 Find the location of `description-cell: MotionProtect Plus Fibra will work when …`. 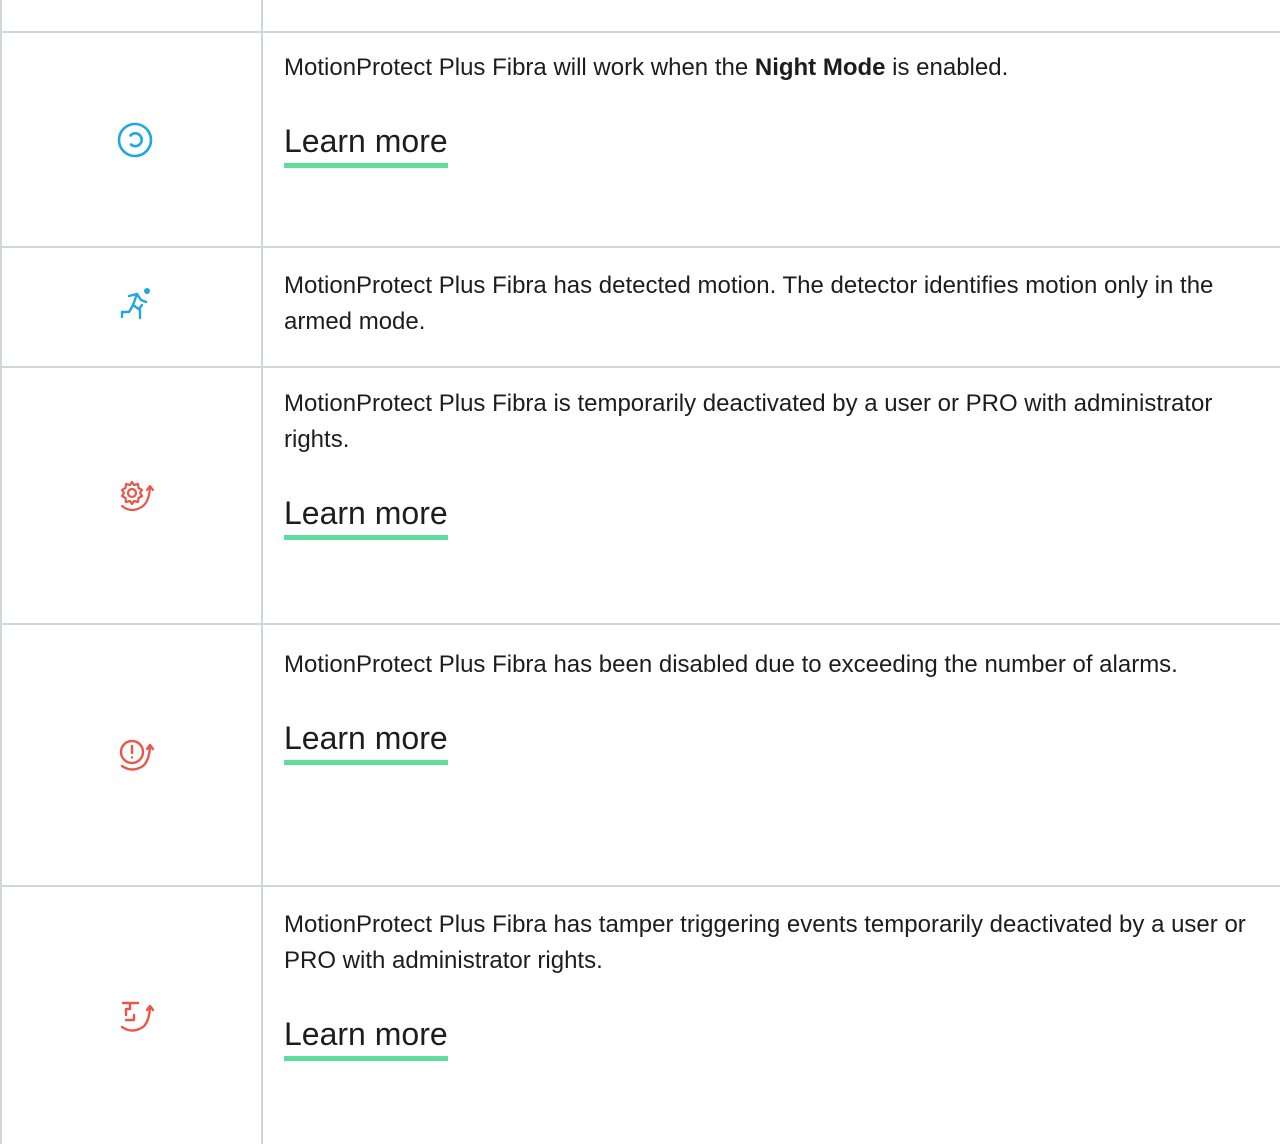

description-cell: MotionProtect Plus Fibra will work when … is located at coordinates (774, 109).